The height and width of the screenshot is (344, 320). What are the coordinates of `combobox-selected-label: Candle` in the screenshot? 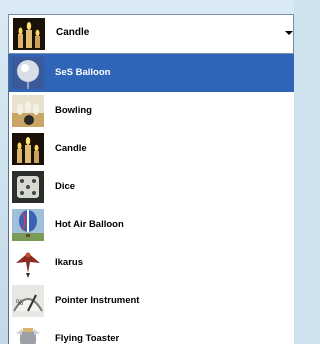 It's located at (73, 32).